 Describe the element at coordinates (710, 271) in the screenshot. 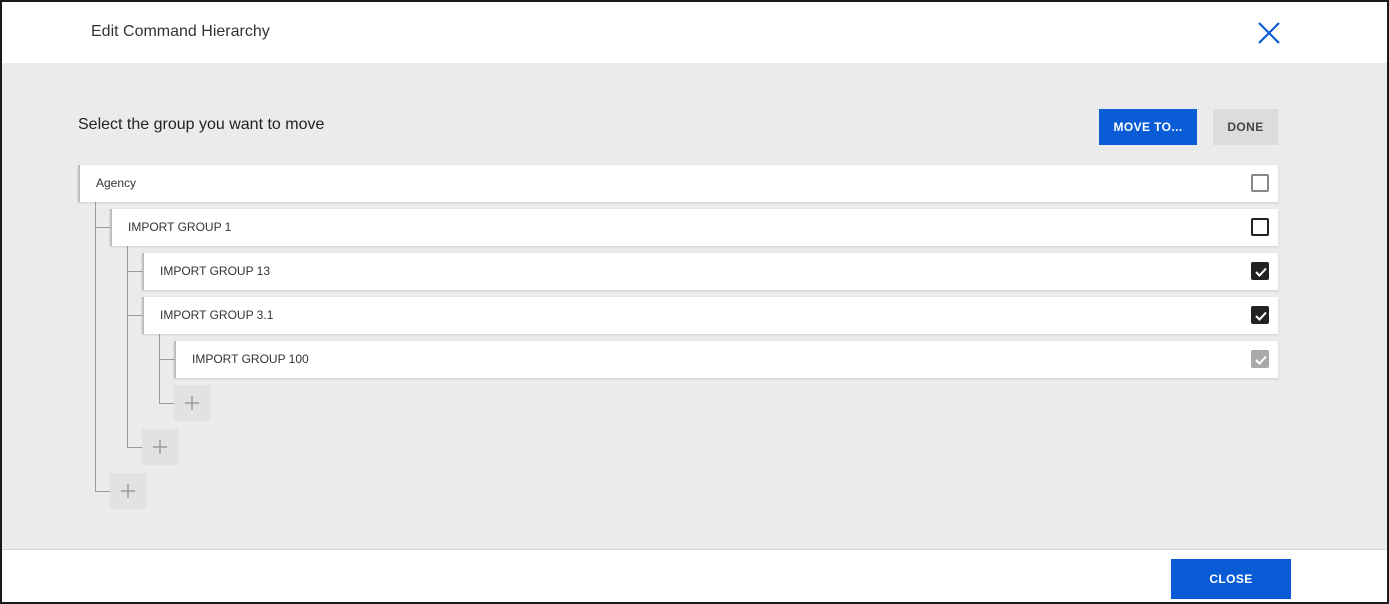

I see `tree-node-import-group-13: IMPORT GROUP 13` at that location.